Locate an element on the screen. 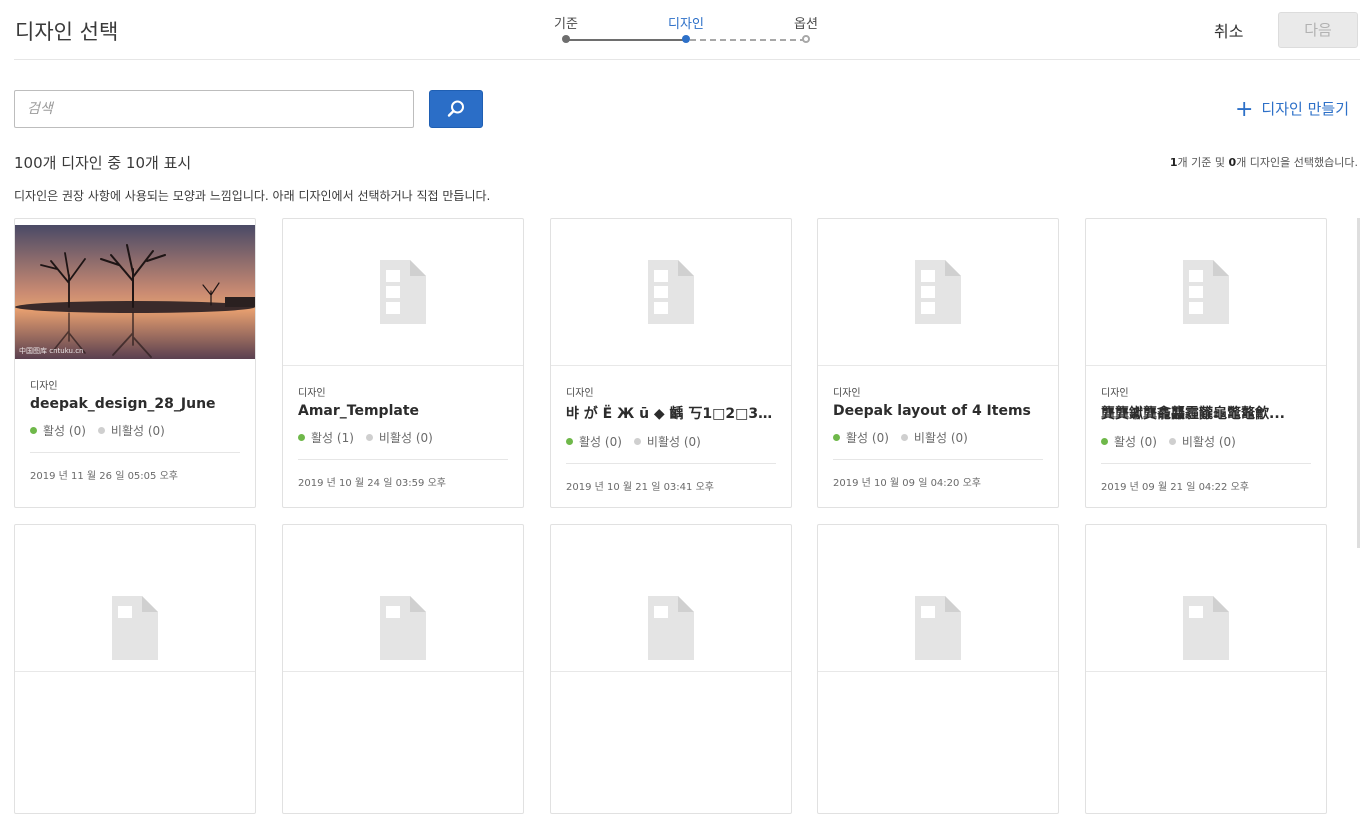 This screenshot has height=814, width=1360. card-date: 2019 년 09 월 21 일 04:22 오후 is located at coordinates (1175, 487).